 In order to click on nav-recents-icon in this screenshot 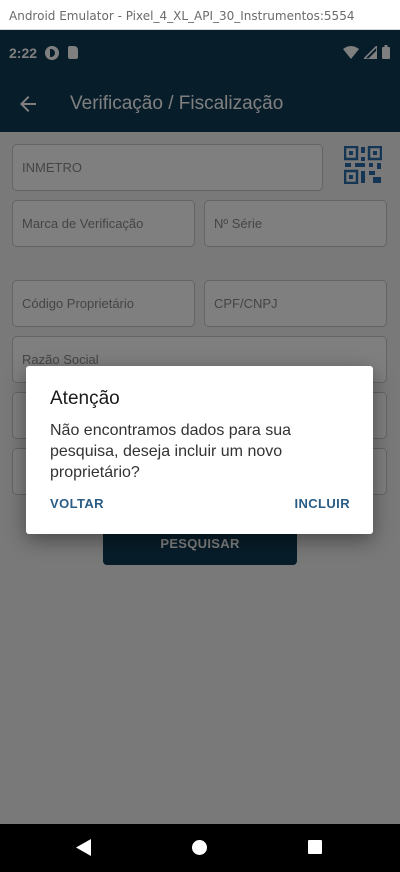, I will do `click(315, 847)`.